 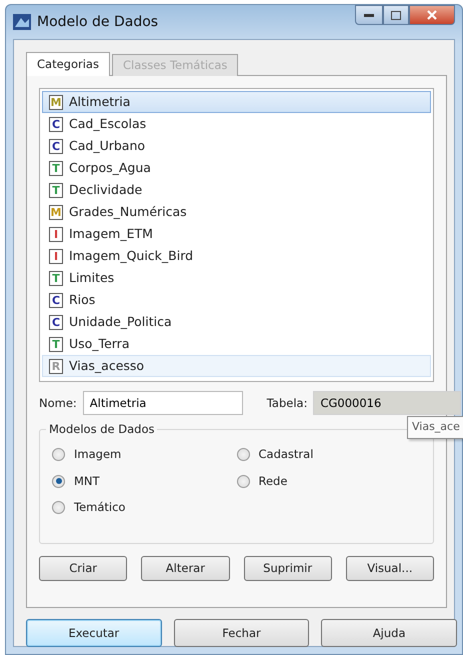 I want to click on name-label: Nome:, so click(x=58, y=403).